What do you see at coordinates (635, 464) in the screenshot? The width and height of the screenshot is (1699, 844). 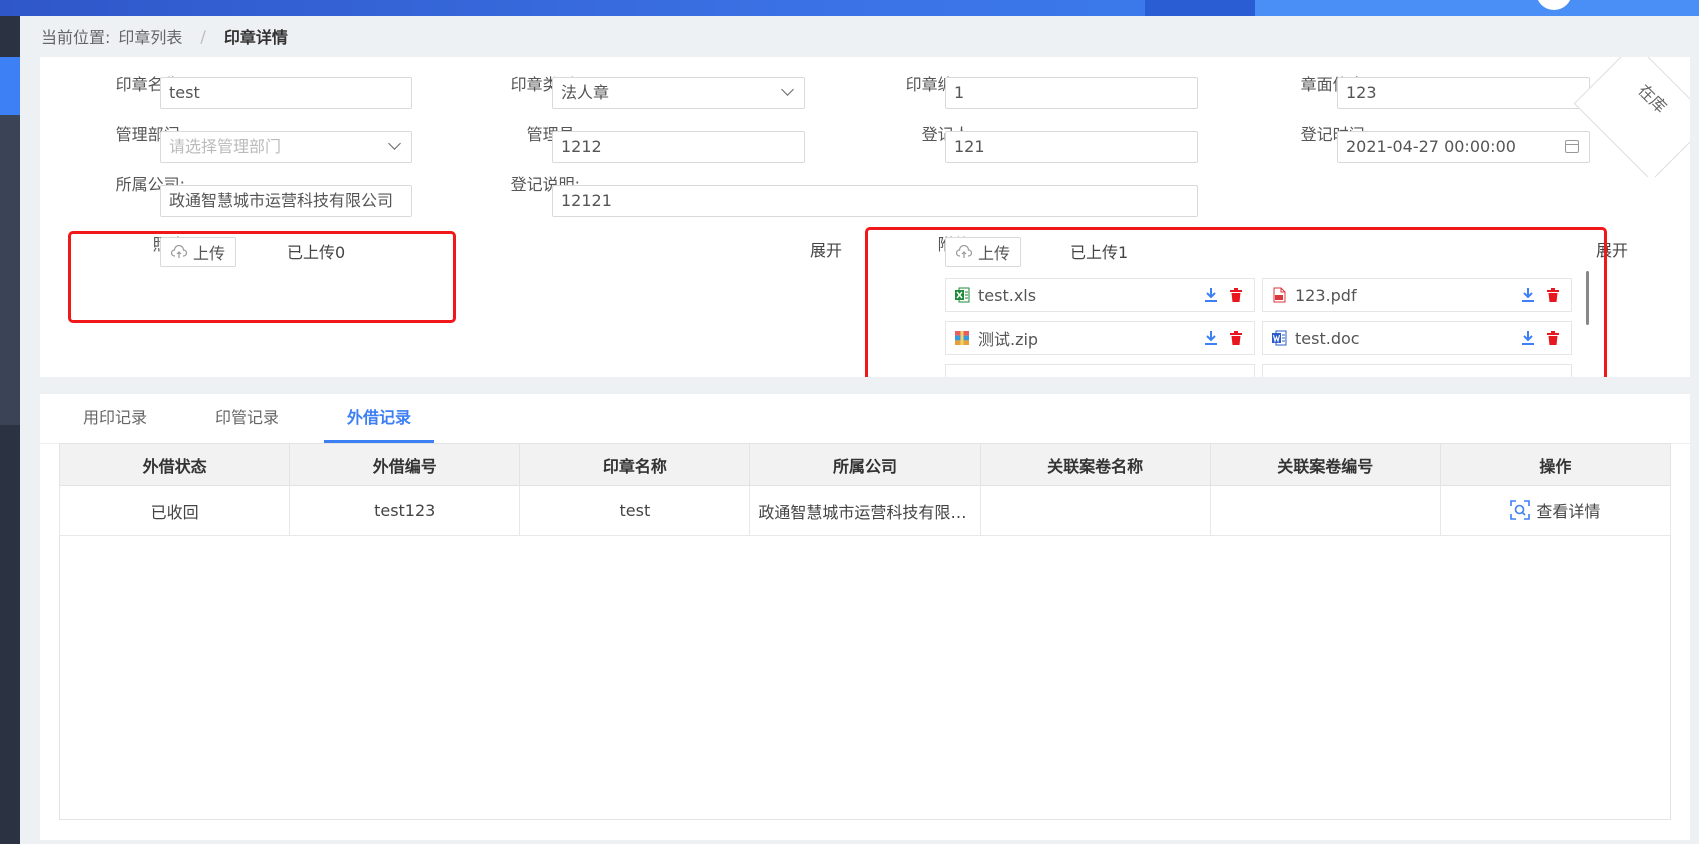 I see `col-header: 印章名称` at bounding box center [635, 464].